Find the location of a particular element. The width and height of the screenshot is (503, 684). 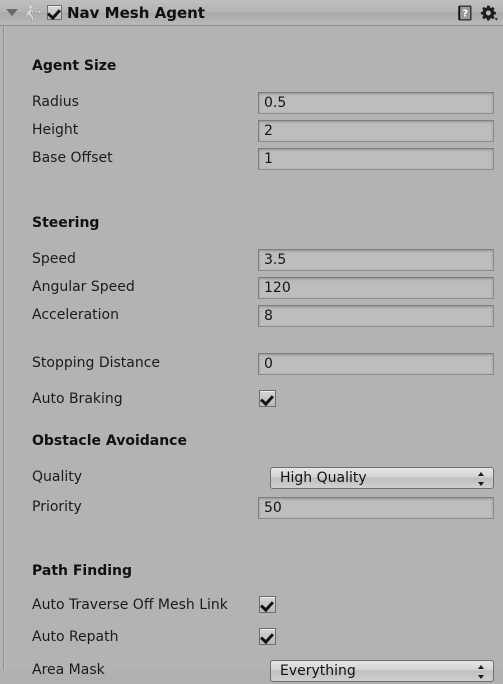

acceleration-input: 8 is located at coordinates (376, 316).